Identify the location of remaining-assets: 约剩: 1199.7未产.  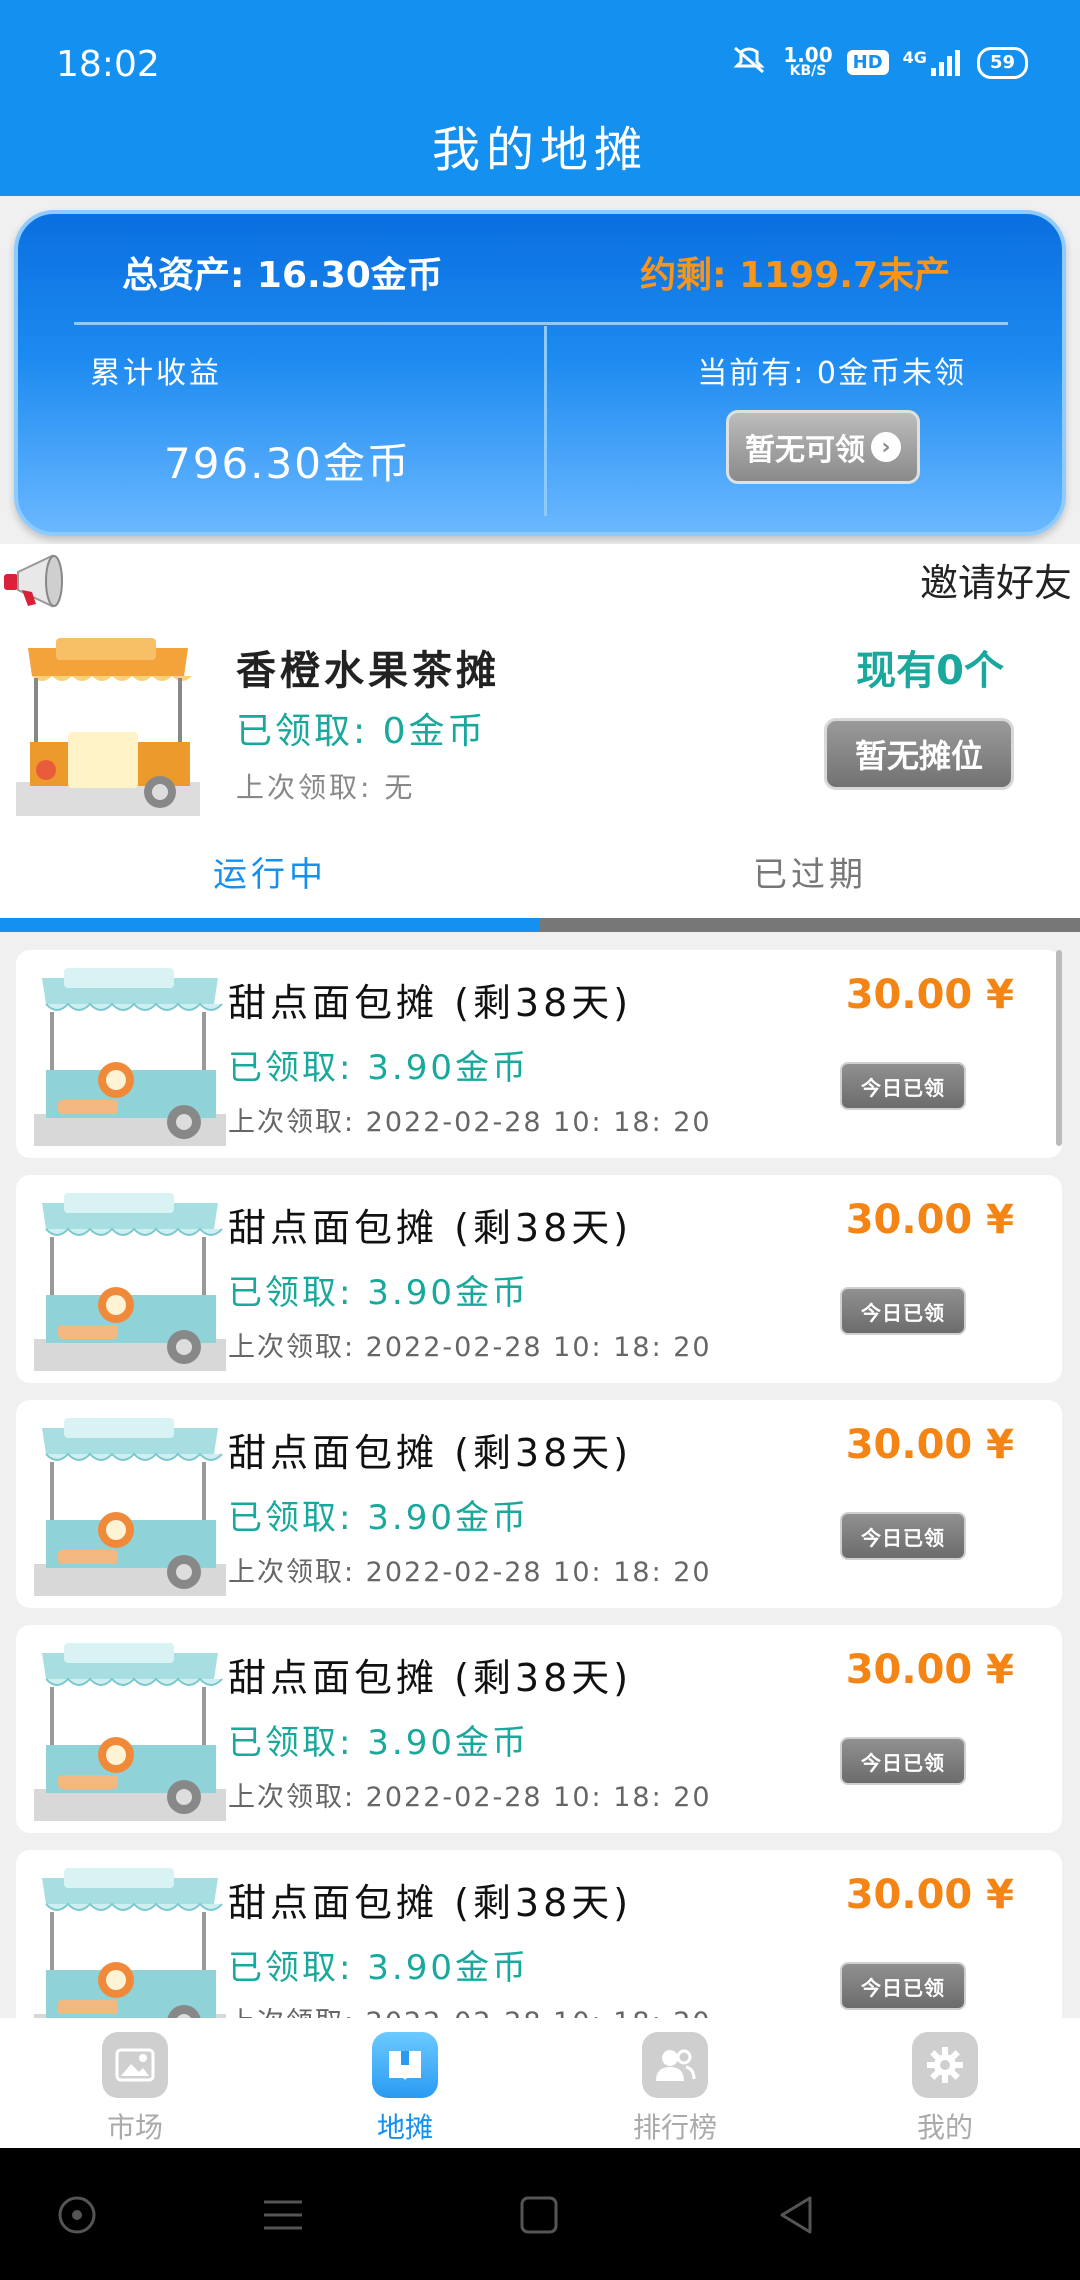
(795, 275).